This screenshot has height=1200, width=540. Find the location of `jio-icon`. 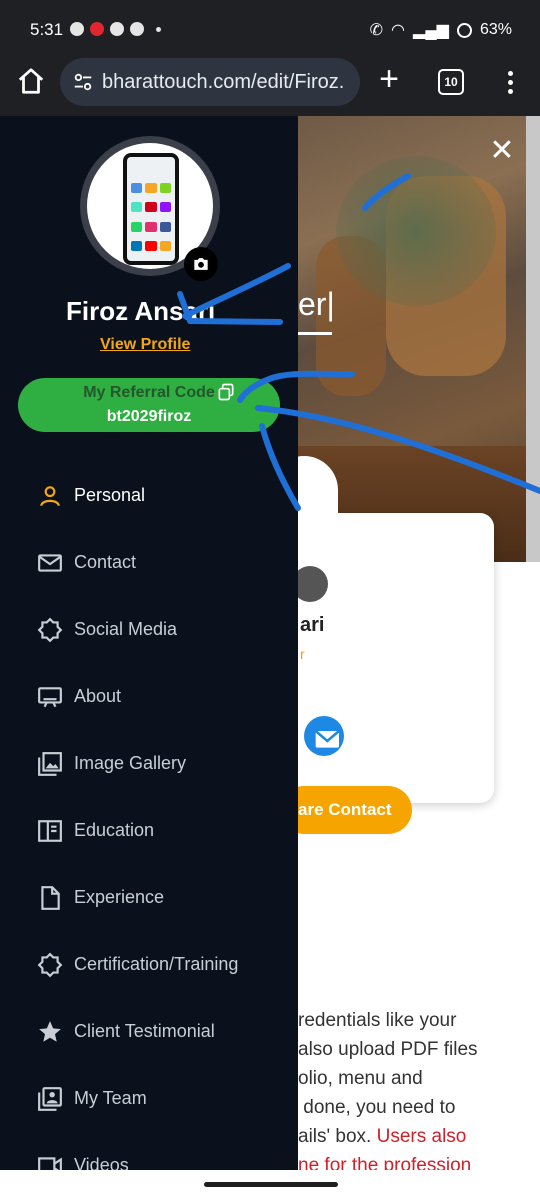

jio-icon is located at coordinates (97, 29).